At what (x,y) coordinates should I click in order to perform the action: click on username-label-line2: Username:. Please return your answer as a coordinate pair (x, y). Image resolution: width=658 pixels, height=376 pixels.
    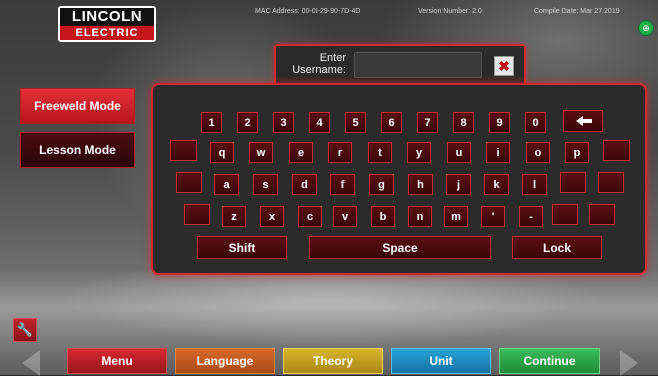
    Looking at the image, I should click on (319, 70).